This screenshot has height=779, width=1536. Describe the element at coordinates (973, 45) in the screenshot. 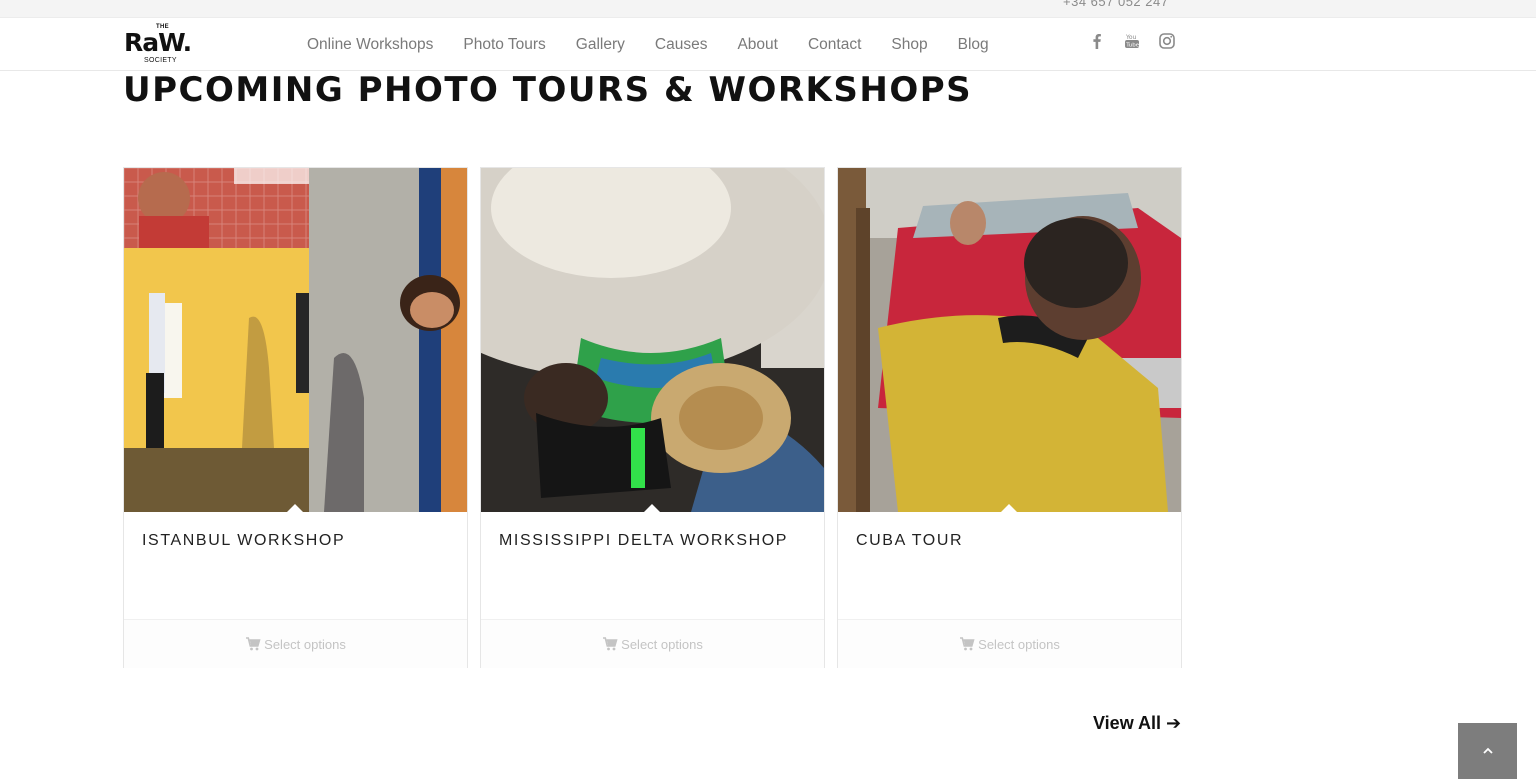

I see `nav-blog: Blog` at that location.